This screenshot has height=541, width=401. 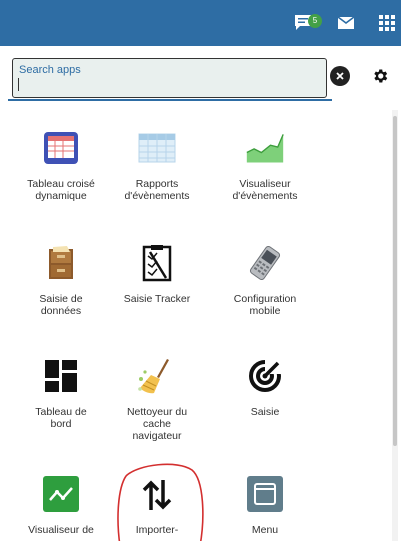 I want to click on tracker-capture-icon, so click(x=157, y=263).